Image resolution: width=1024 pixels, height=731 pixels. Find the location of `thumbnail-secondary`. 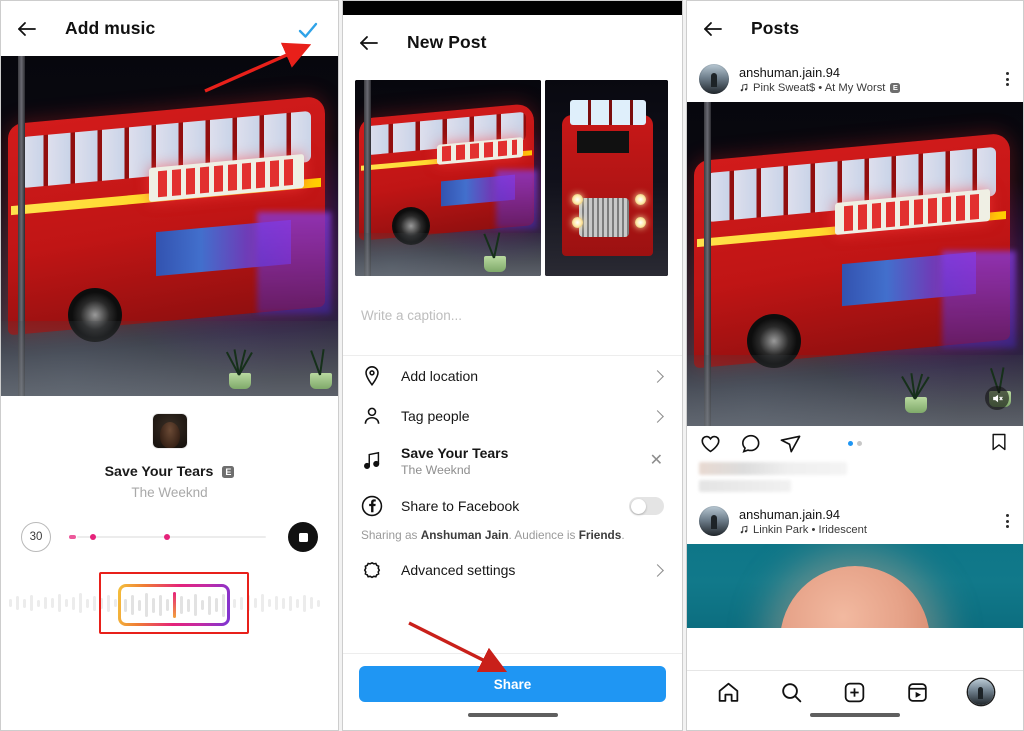

thumbnail-secondary is located at coordinates (606, 178).